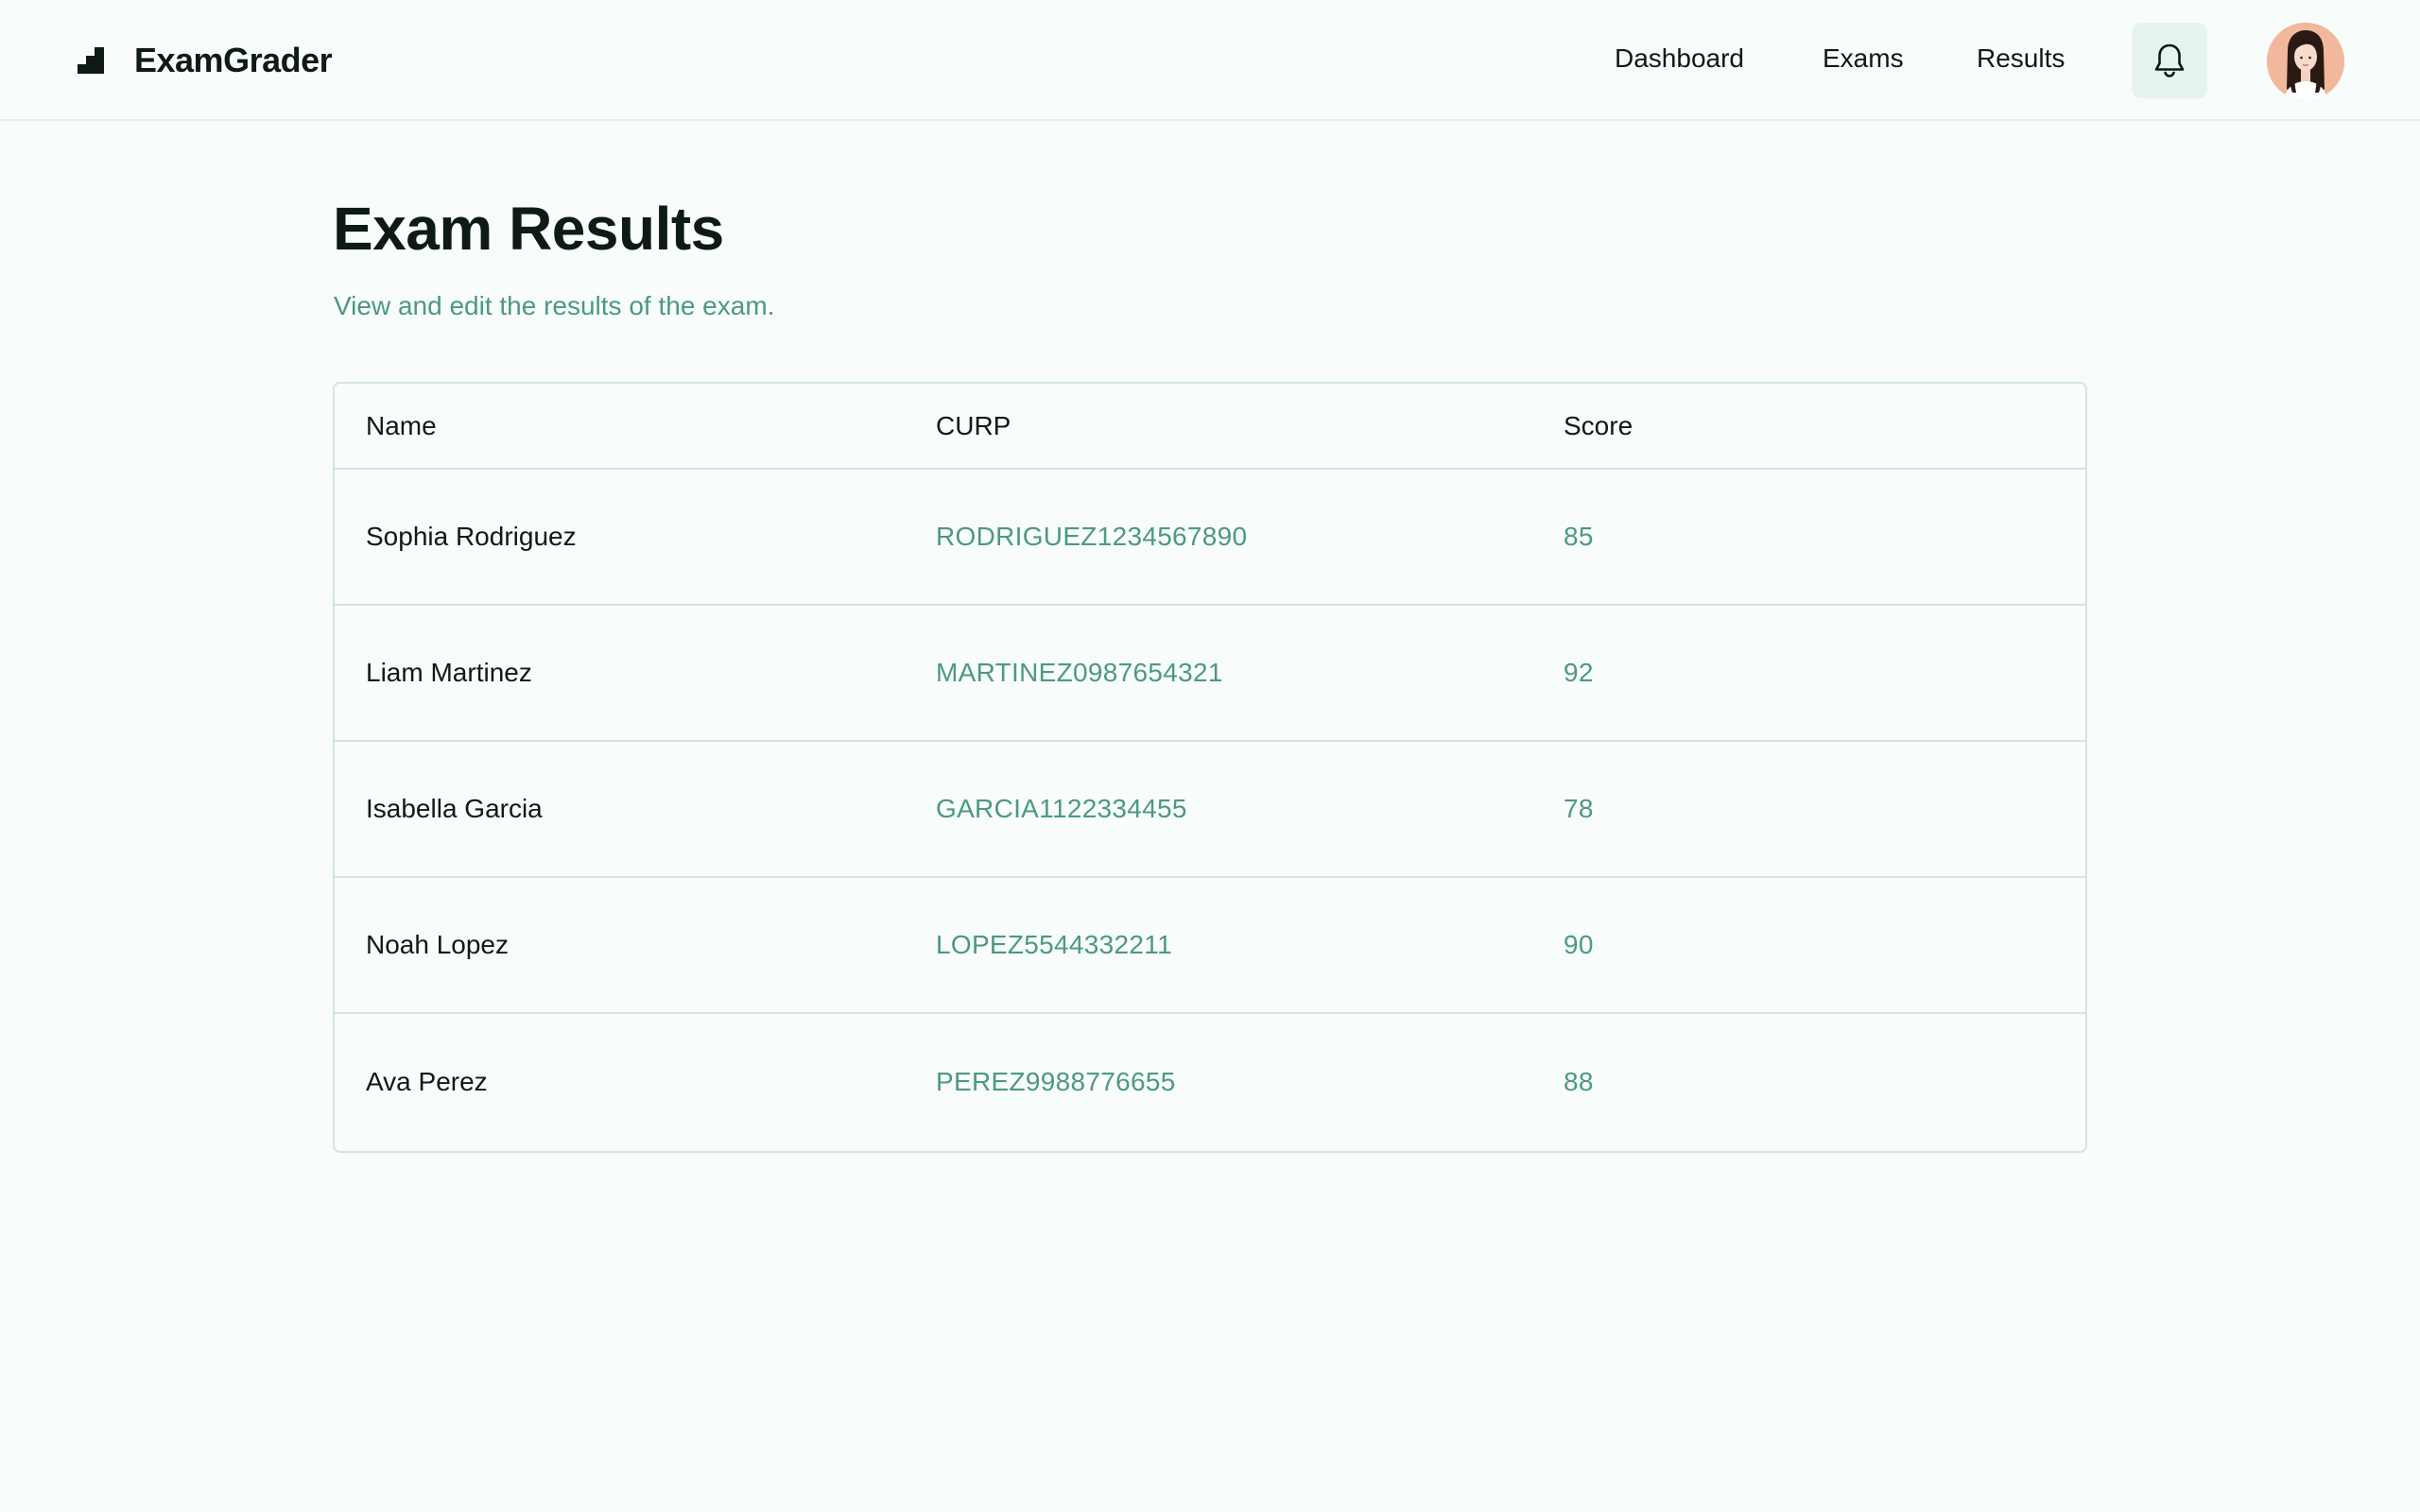 The height and width of the screenshot is (1512, 2420). Describe the element at coordinates (1210, 60) in the screenshot. I see `top-navigation-bar: ExamGrader Dashboard Exams Results` at that location.